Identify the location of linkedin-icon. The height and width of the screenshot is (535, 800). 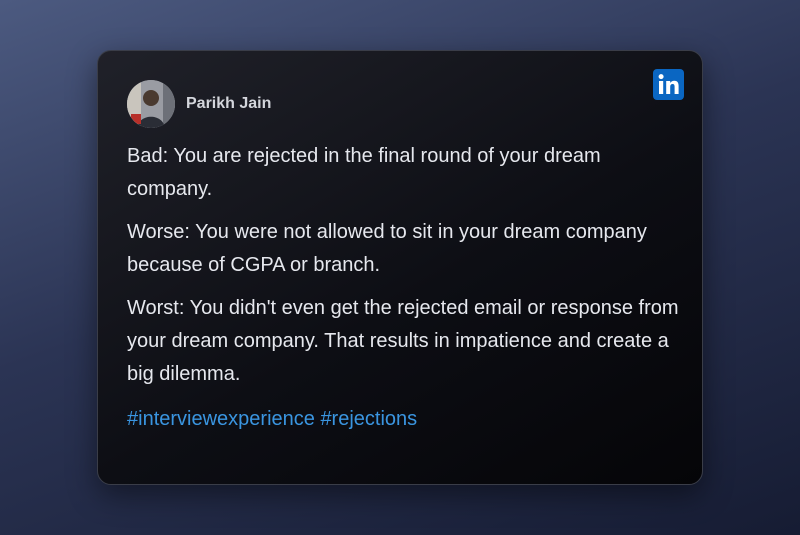
(668, 84).